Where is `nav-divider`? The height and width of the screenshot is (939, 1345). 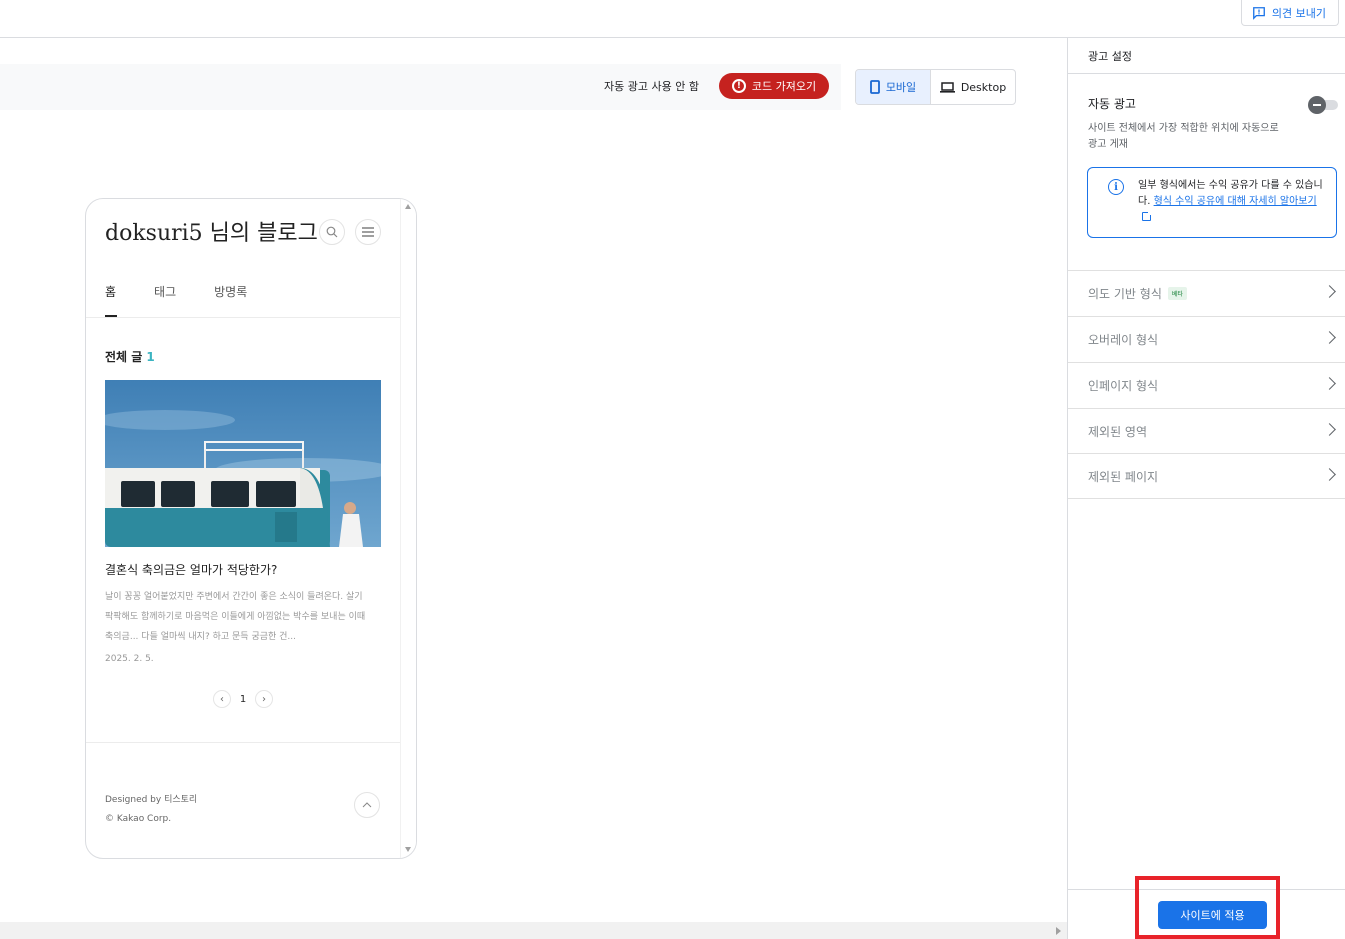 nav-divider is located at coordinates (243, 317).